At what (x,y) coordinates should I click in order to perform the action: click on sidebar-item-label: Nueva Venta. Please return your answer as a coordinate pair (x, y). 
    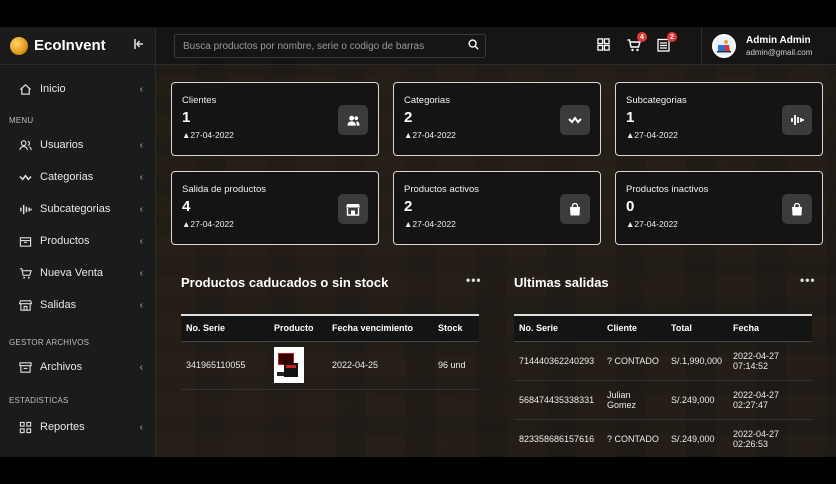
    Looking at the image, I should click on (71, 273).